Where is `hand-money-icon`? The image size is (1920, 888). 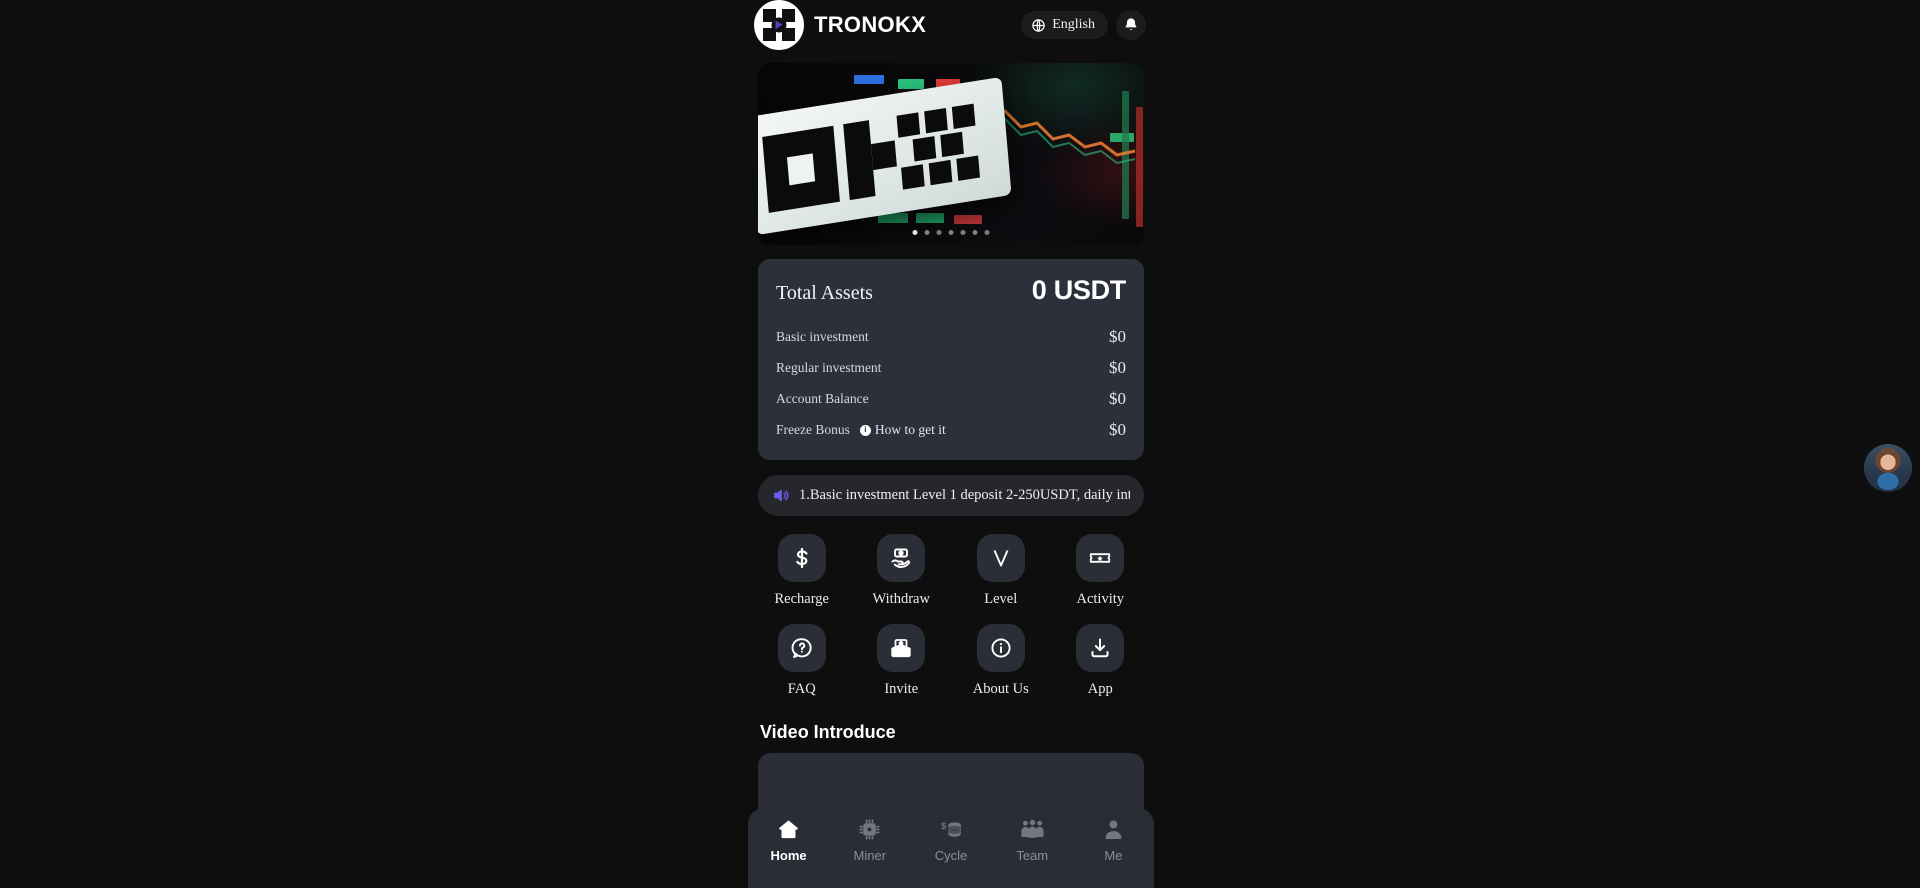
hand-money-icon is located at coordinates (901, 558).